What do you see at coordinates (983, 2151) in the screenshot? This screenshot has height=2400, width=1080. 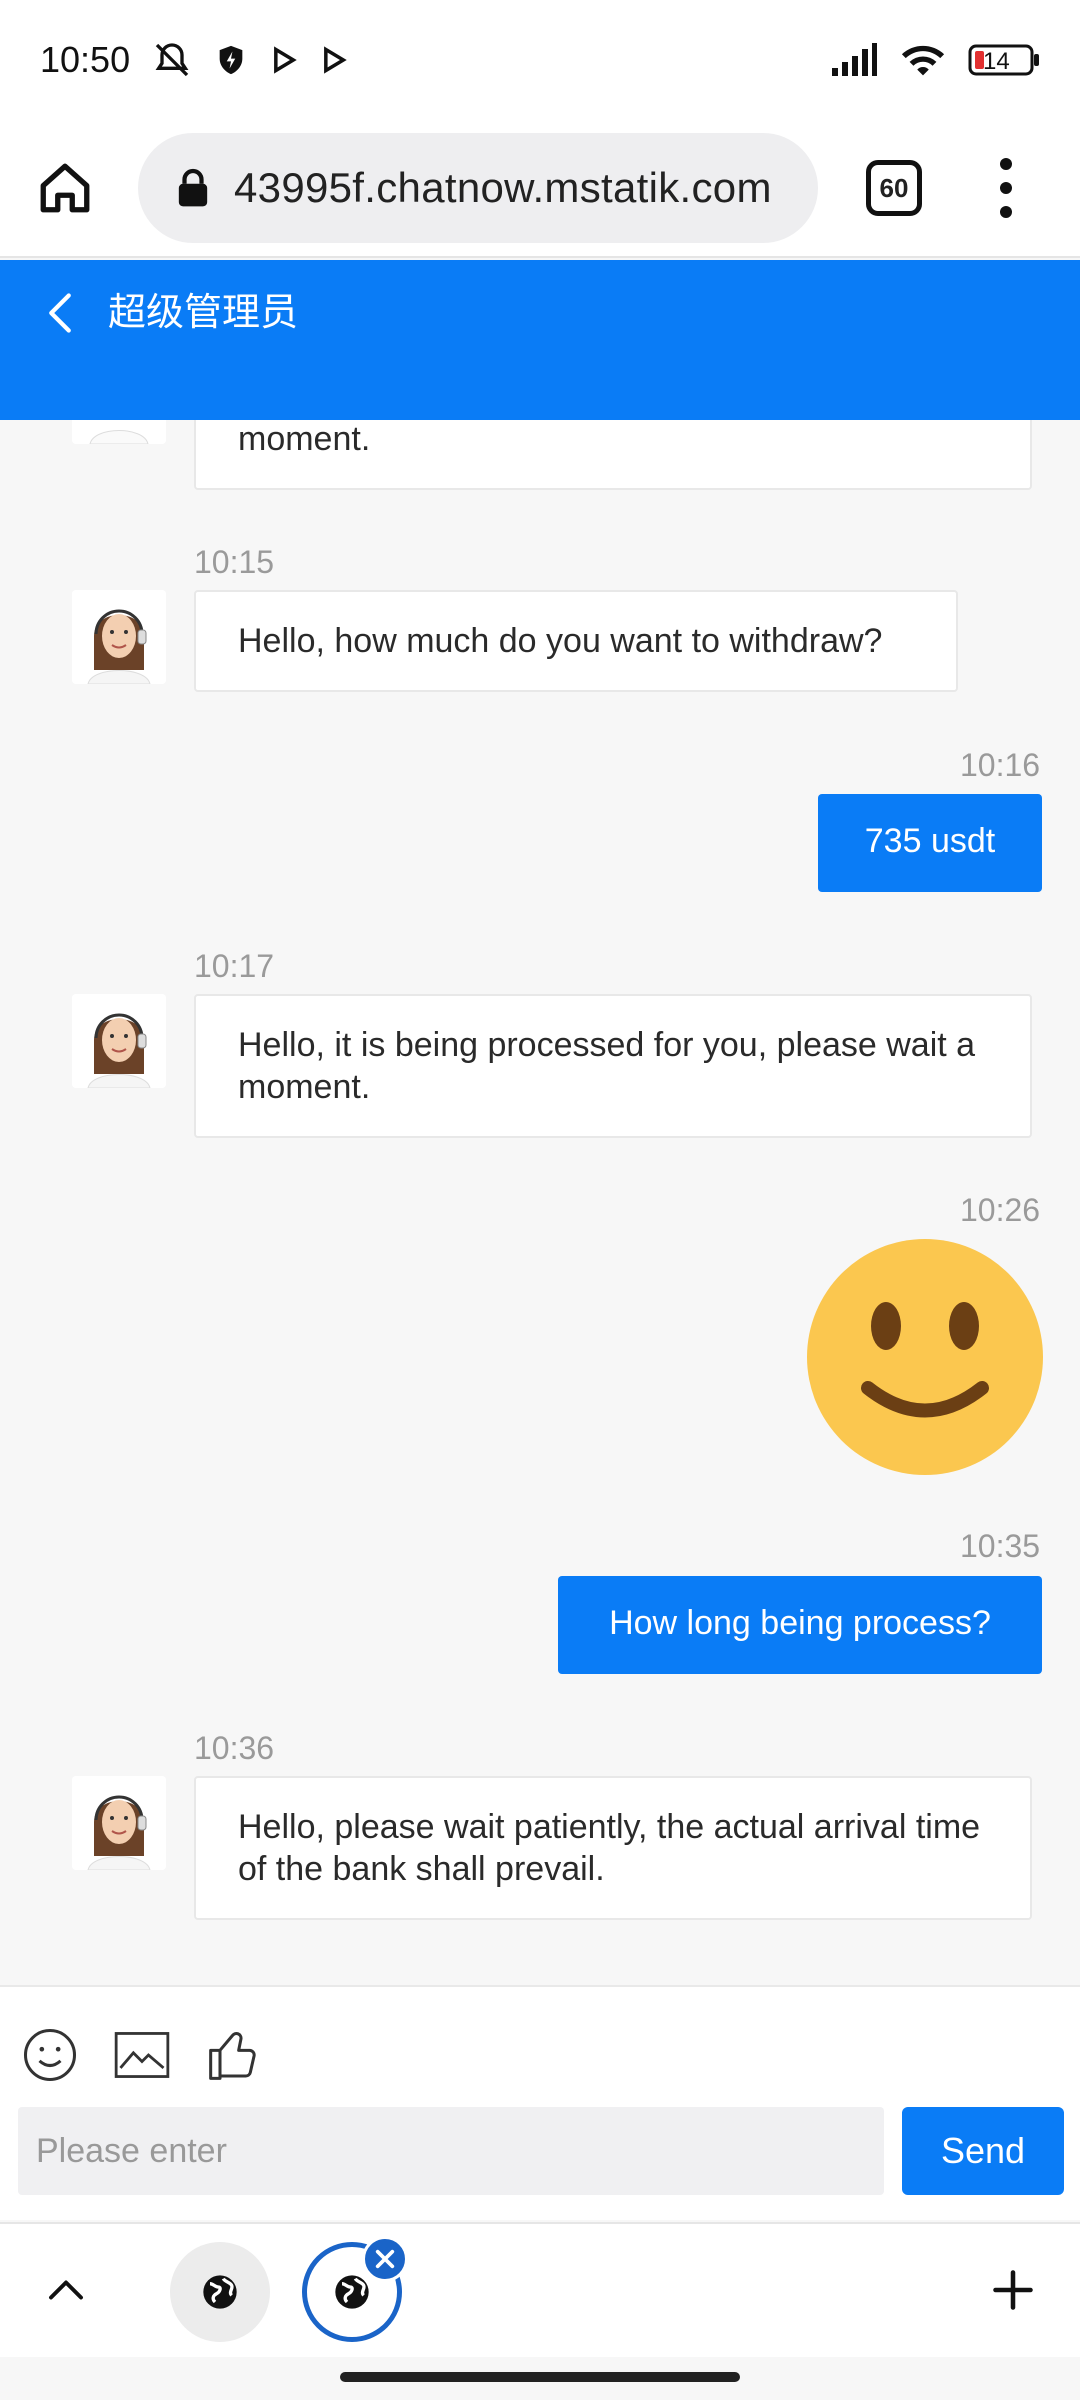 I see `send-button: Send` at bounding box center [983, 2151].